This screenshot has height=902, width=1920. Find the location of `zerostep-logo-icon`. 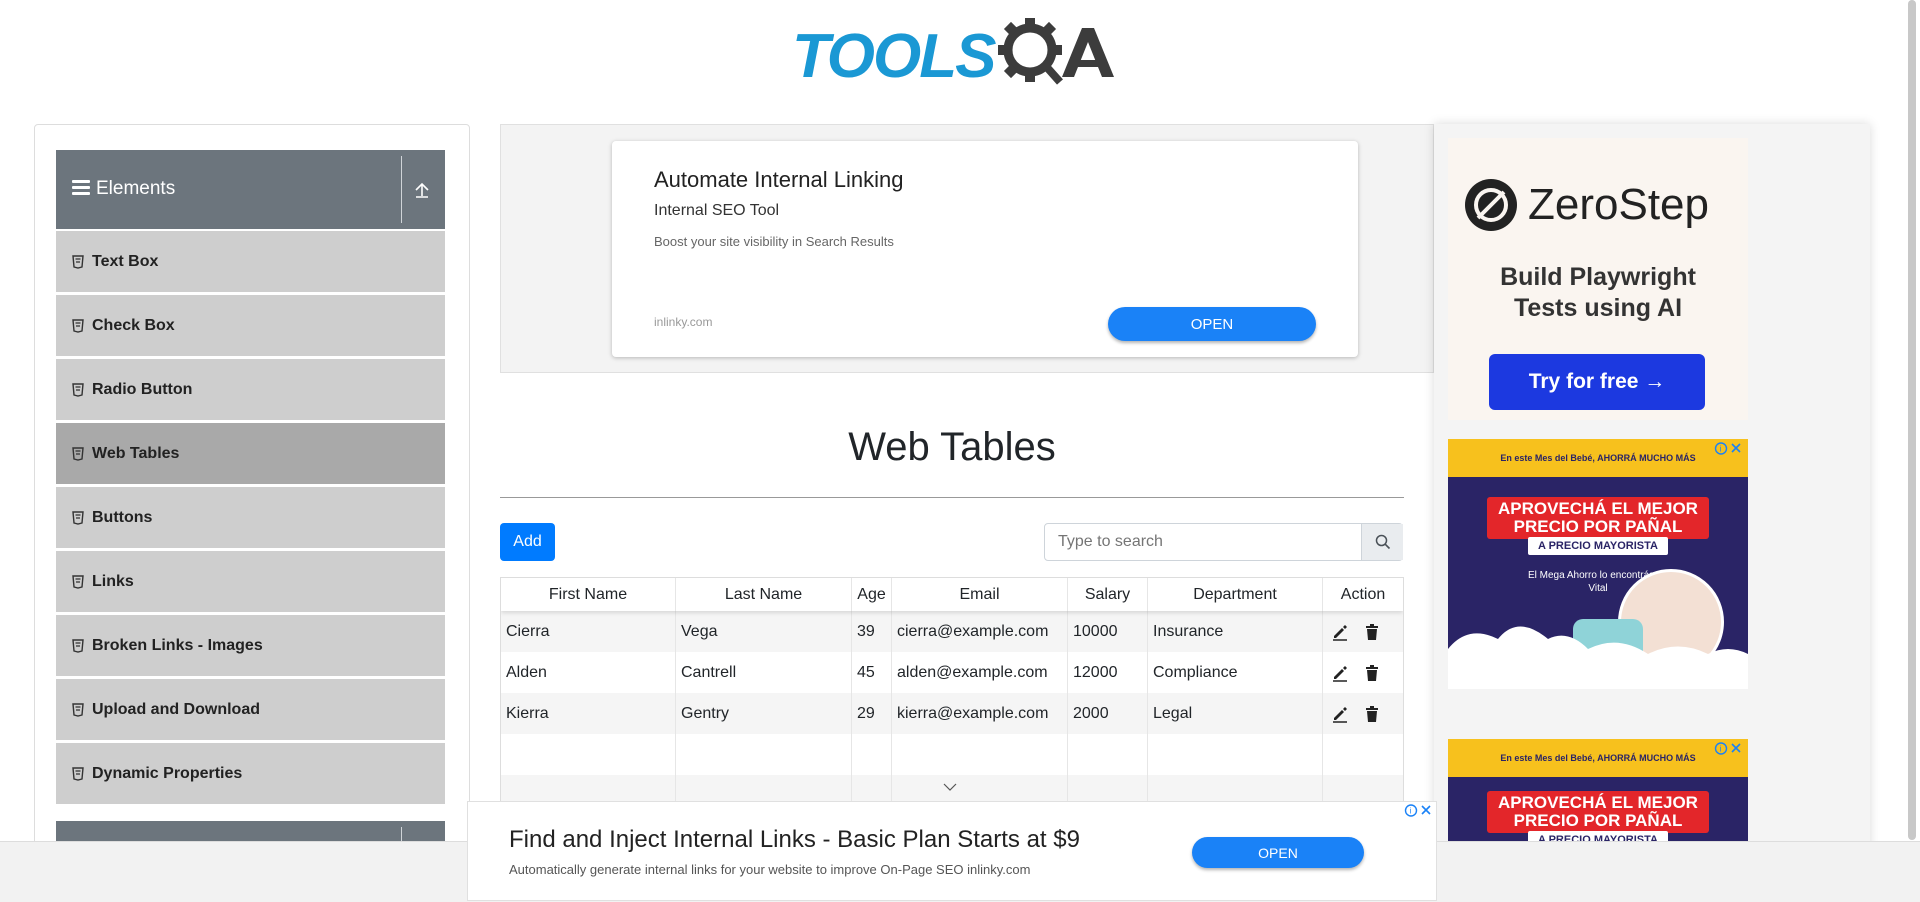

zerostep-logo-icon is located at coordinates (1491, 205).